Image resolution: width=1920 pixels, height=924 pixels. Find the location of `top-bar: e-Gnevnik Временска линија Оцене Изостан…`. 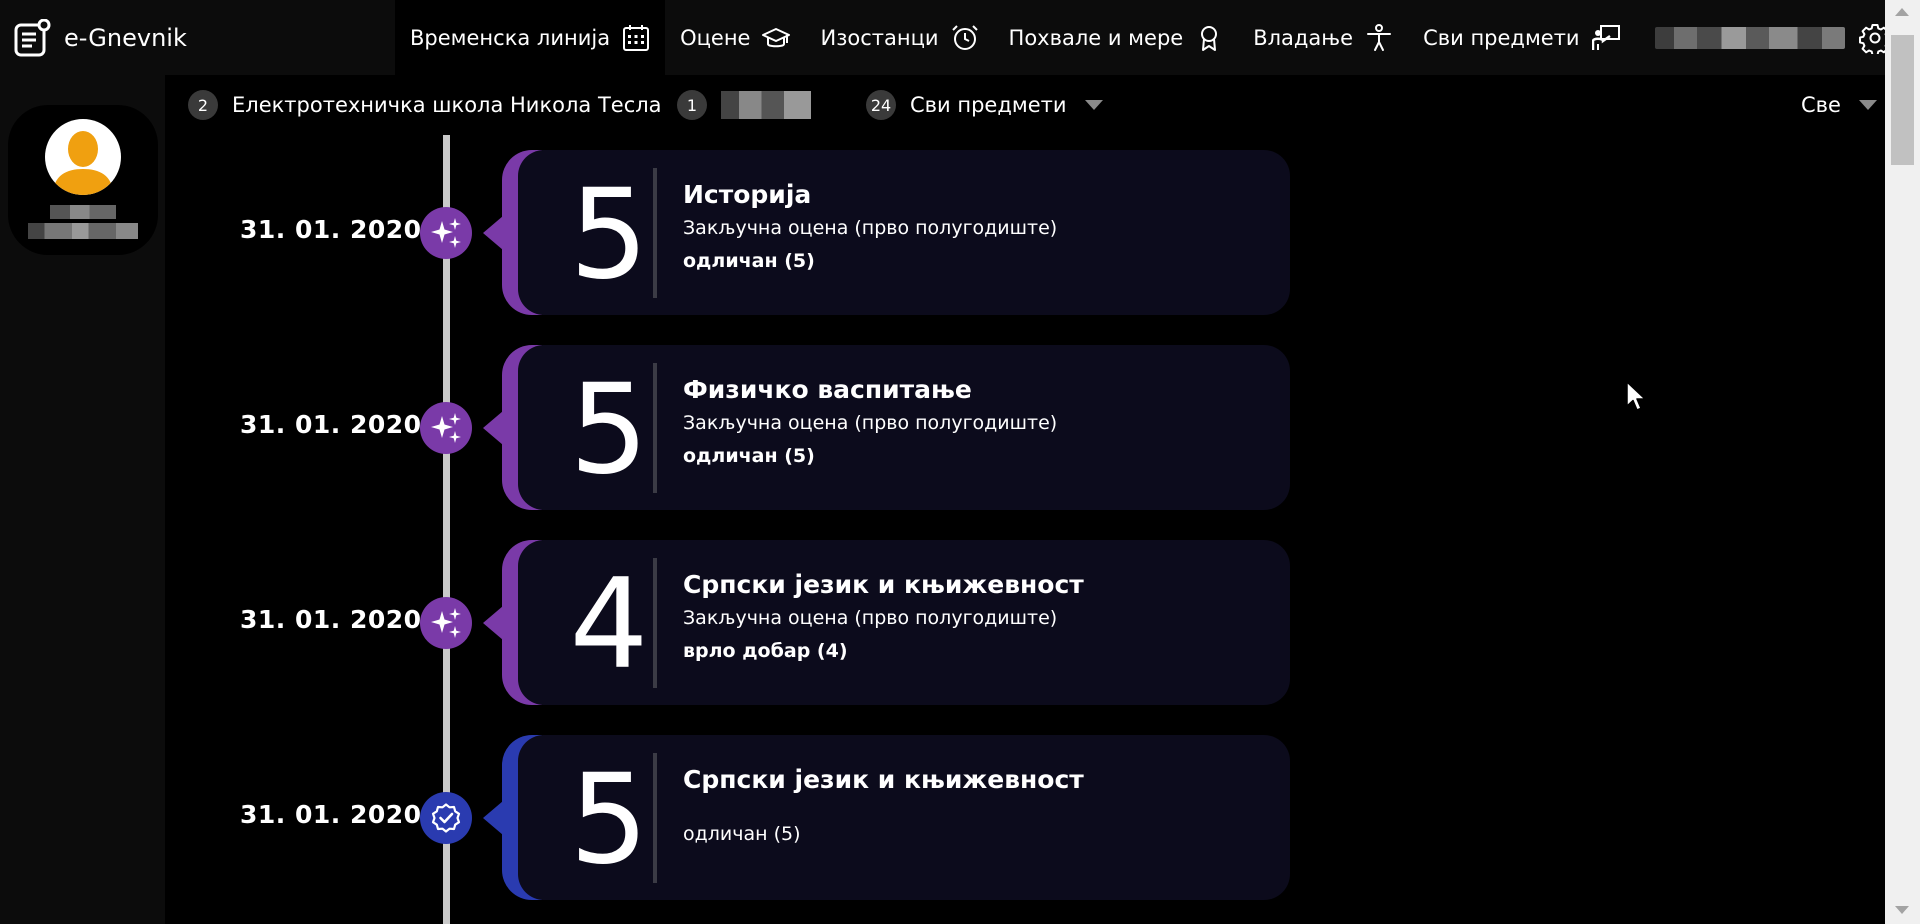

top-bar: e-Gnevnik Временска линија Оцене Изостан… is located at coordinates (960, 37).